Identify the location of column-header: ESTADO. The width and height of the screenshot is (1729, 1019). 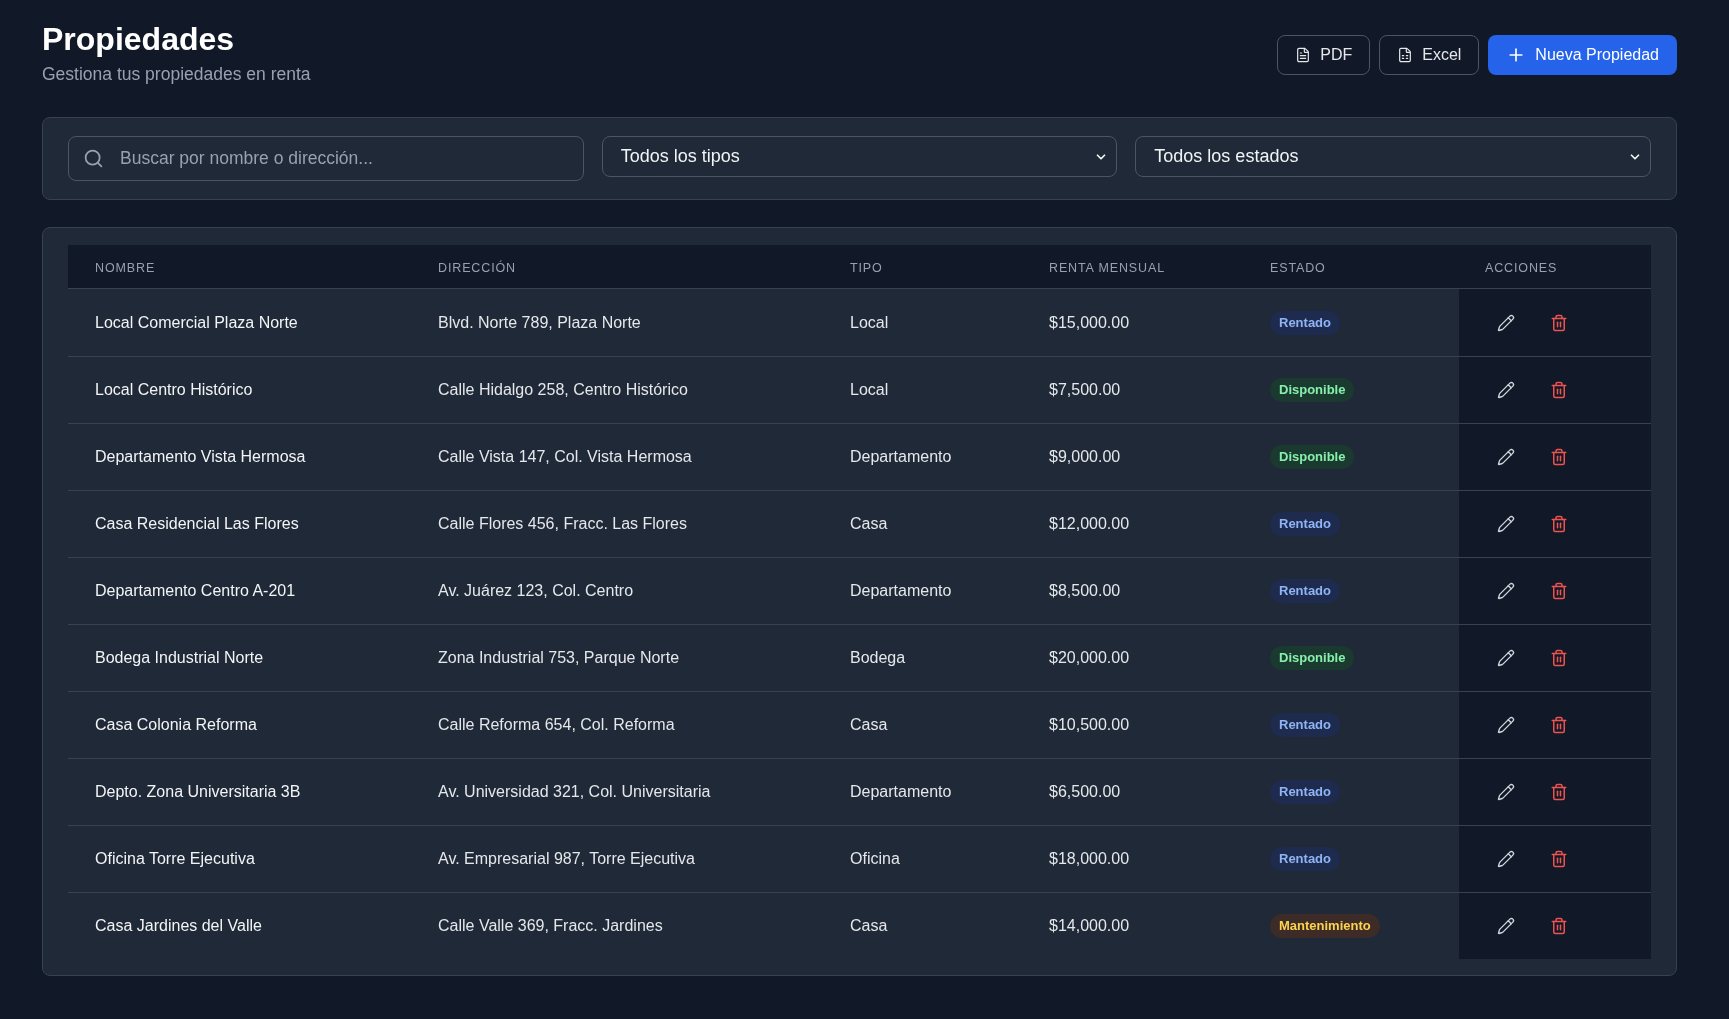
(1298, 267).